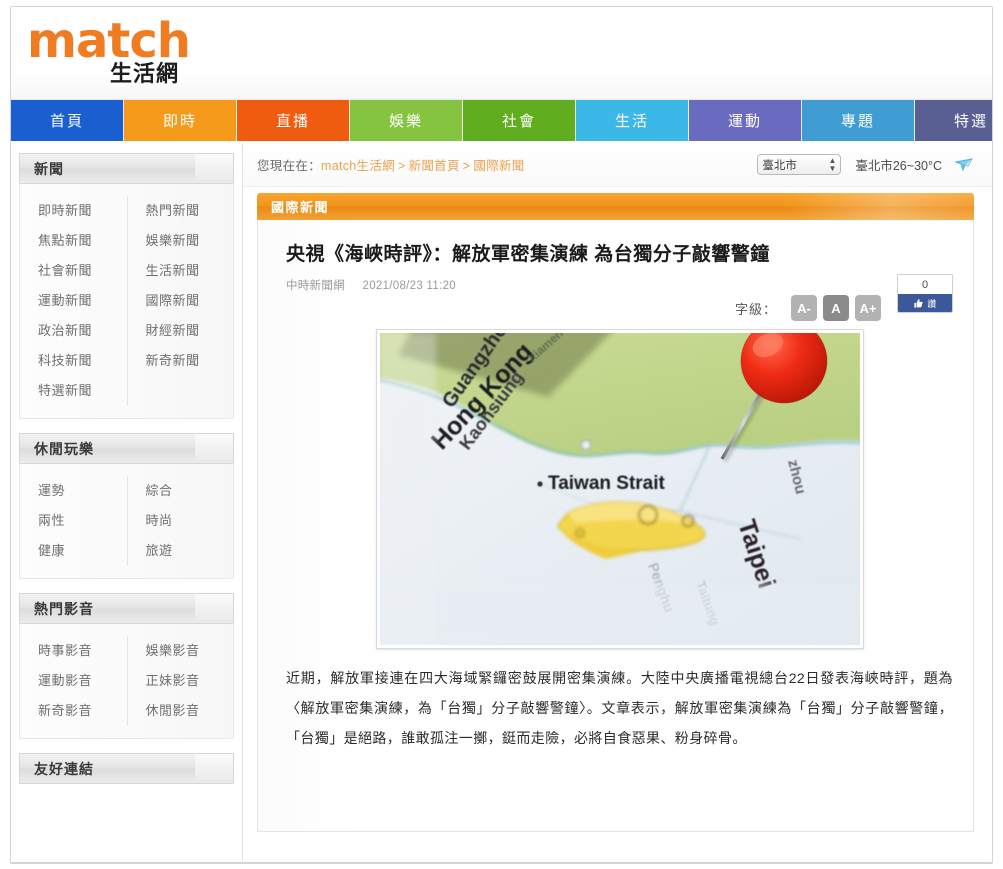 This screenshot has width=1003, height=869. I want to click on nav-item-5: 生活, so click(632, 120).